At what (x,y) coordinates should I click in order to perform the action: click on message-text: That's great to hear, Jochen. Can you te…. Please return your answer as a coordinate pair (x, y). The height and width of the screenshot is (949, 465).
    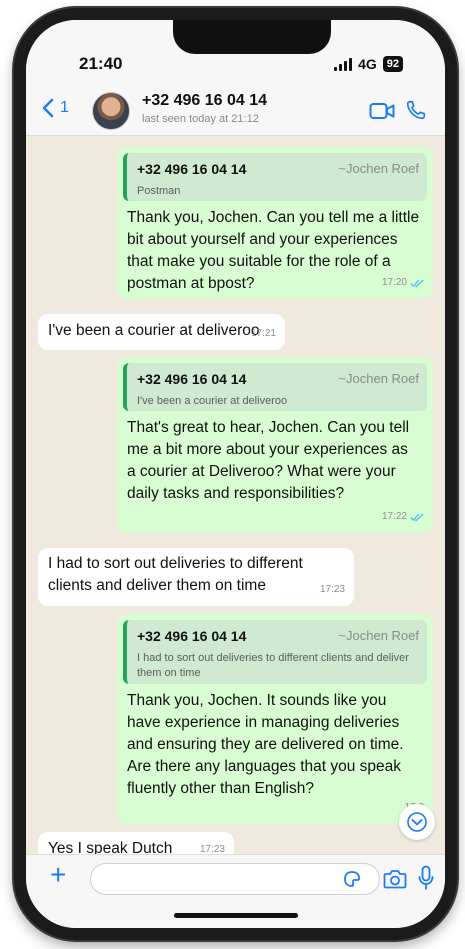
    Looking at the image, I should click on (268, 460).